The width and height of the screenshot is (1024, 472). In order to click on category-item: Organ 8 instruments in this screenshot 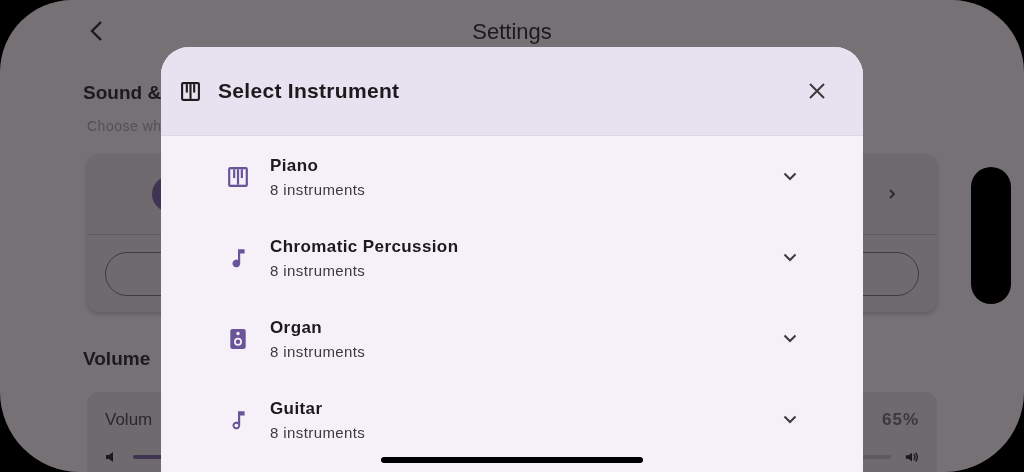, I will do `click(512, 338)`.